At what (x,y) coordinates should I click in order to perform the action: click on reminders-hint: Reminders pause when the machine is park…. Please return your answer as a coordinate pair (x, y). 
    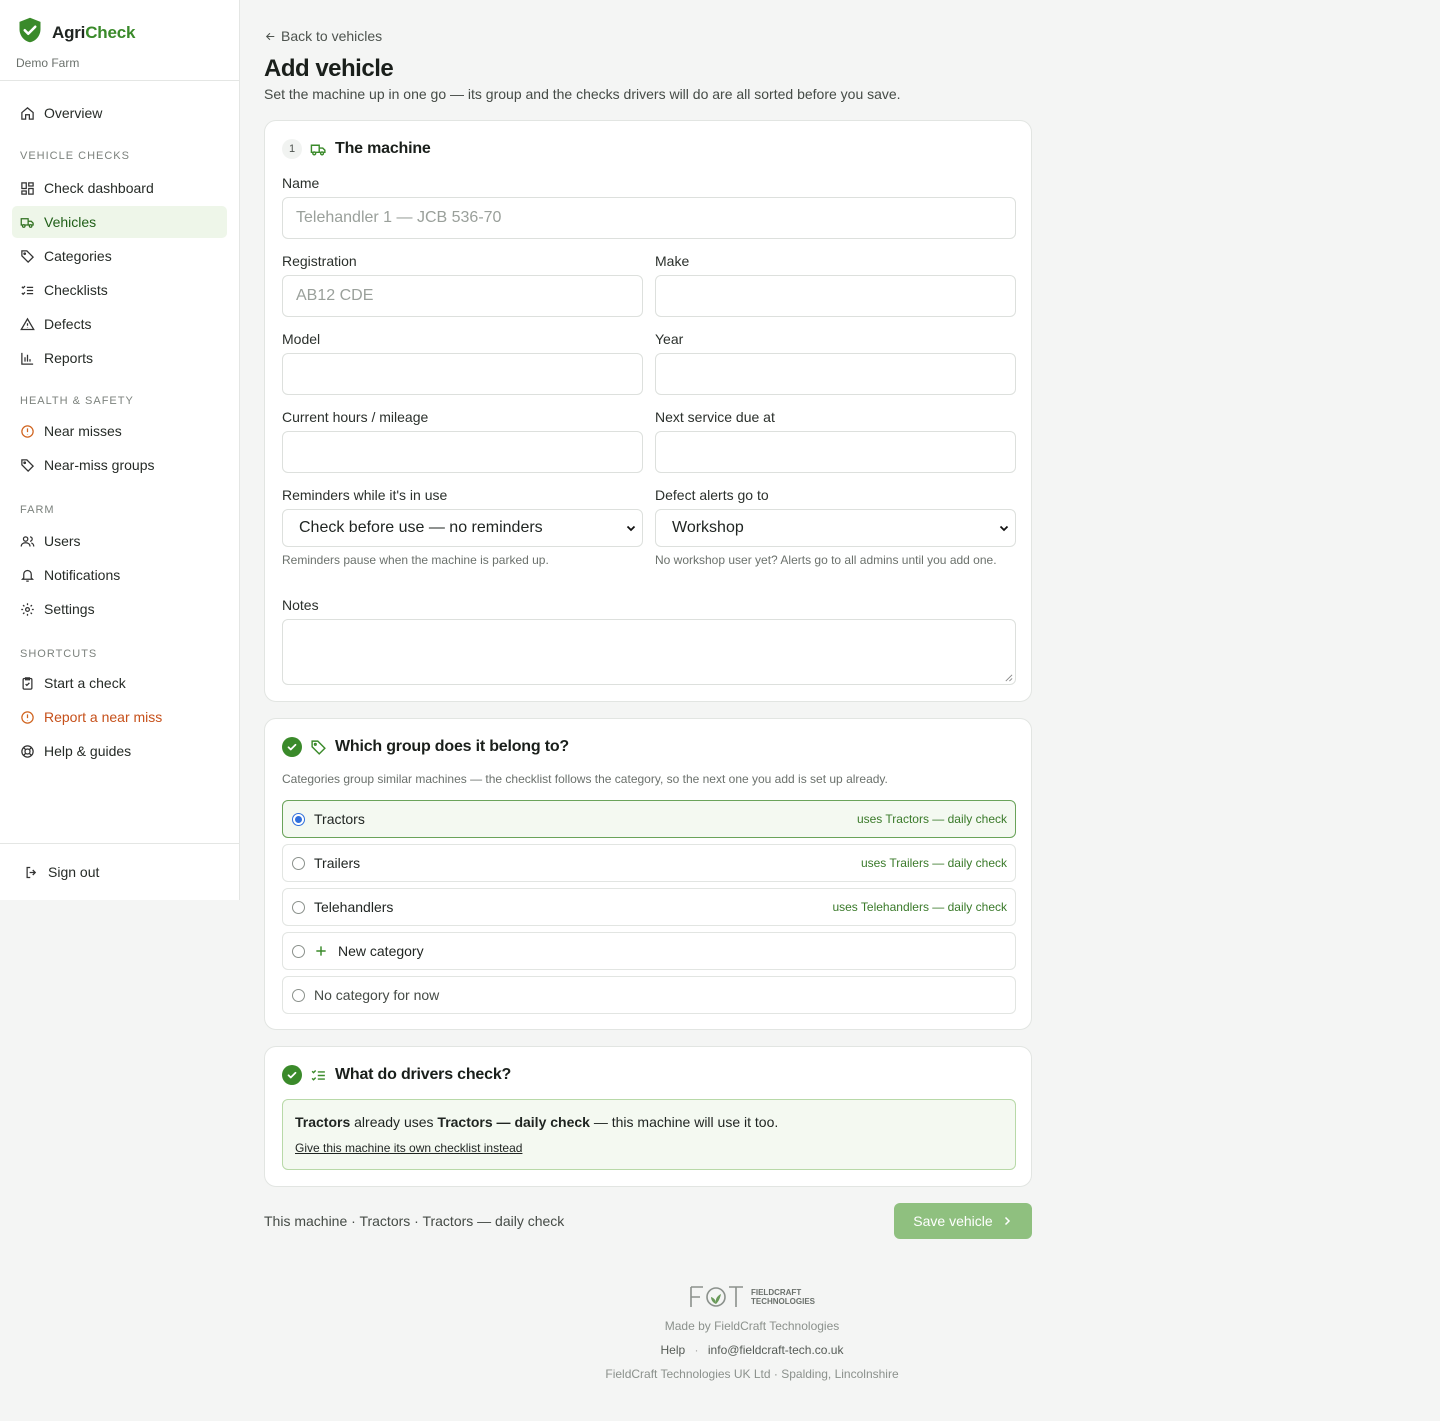
    Looking at the image, I should click on (415, 560).